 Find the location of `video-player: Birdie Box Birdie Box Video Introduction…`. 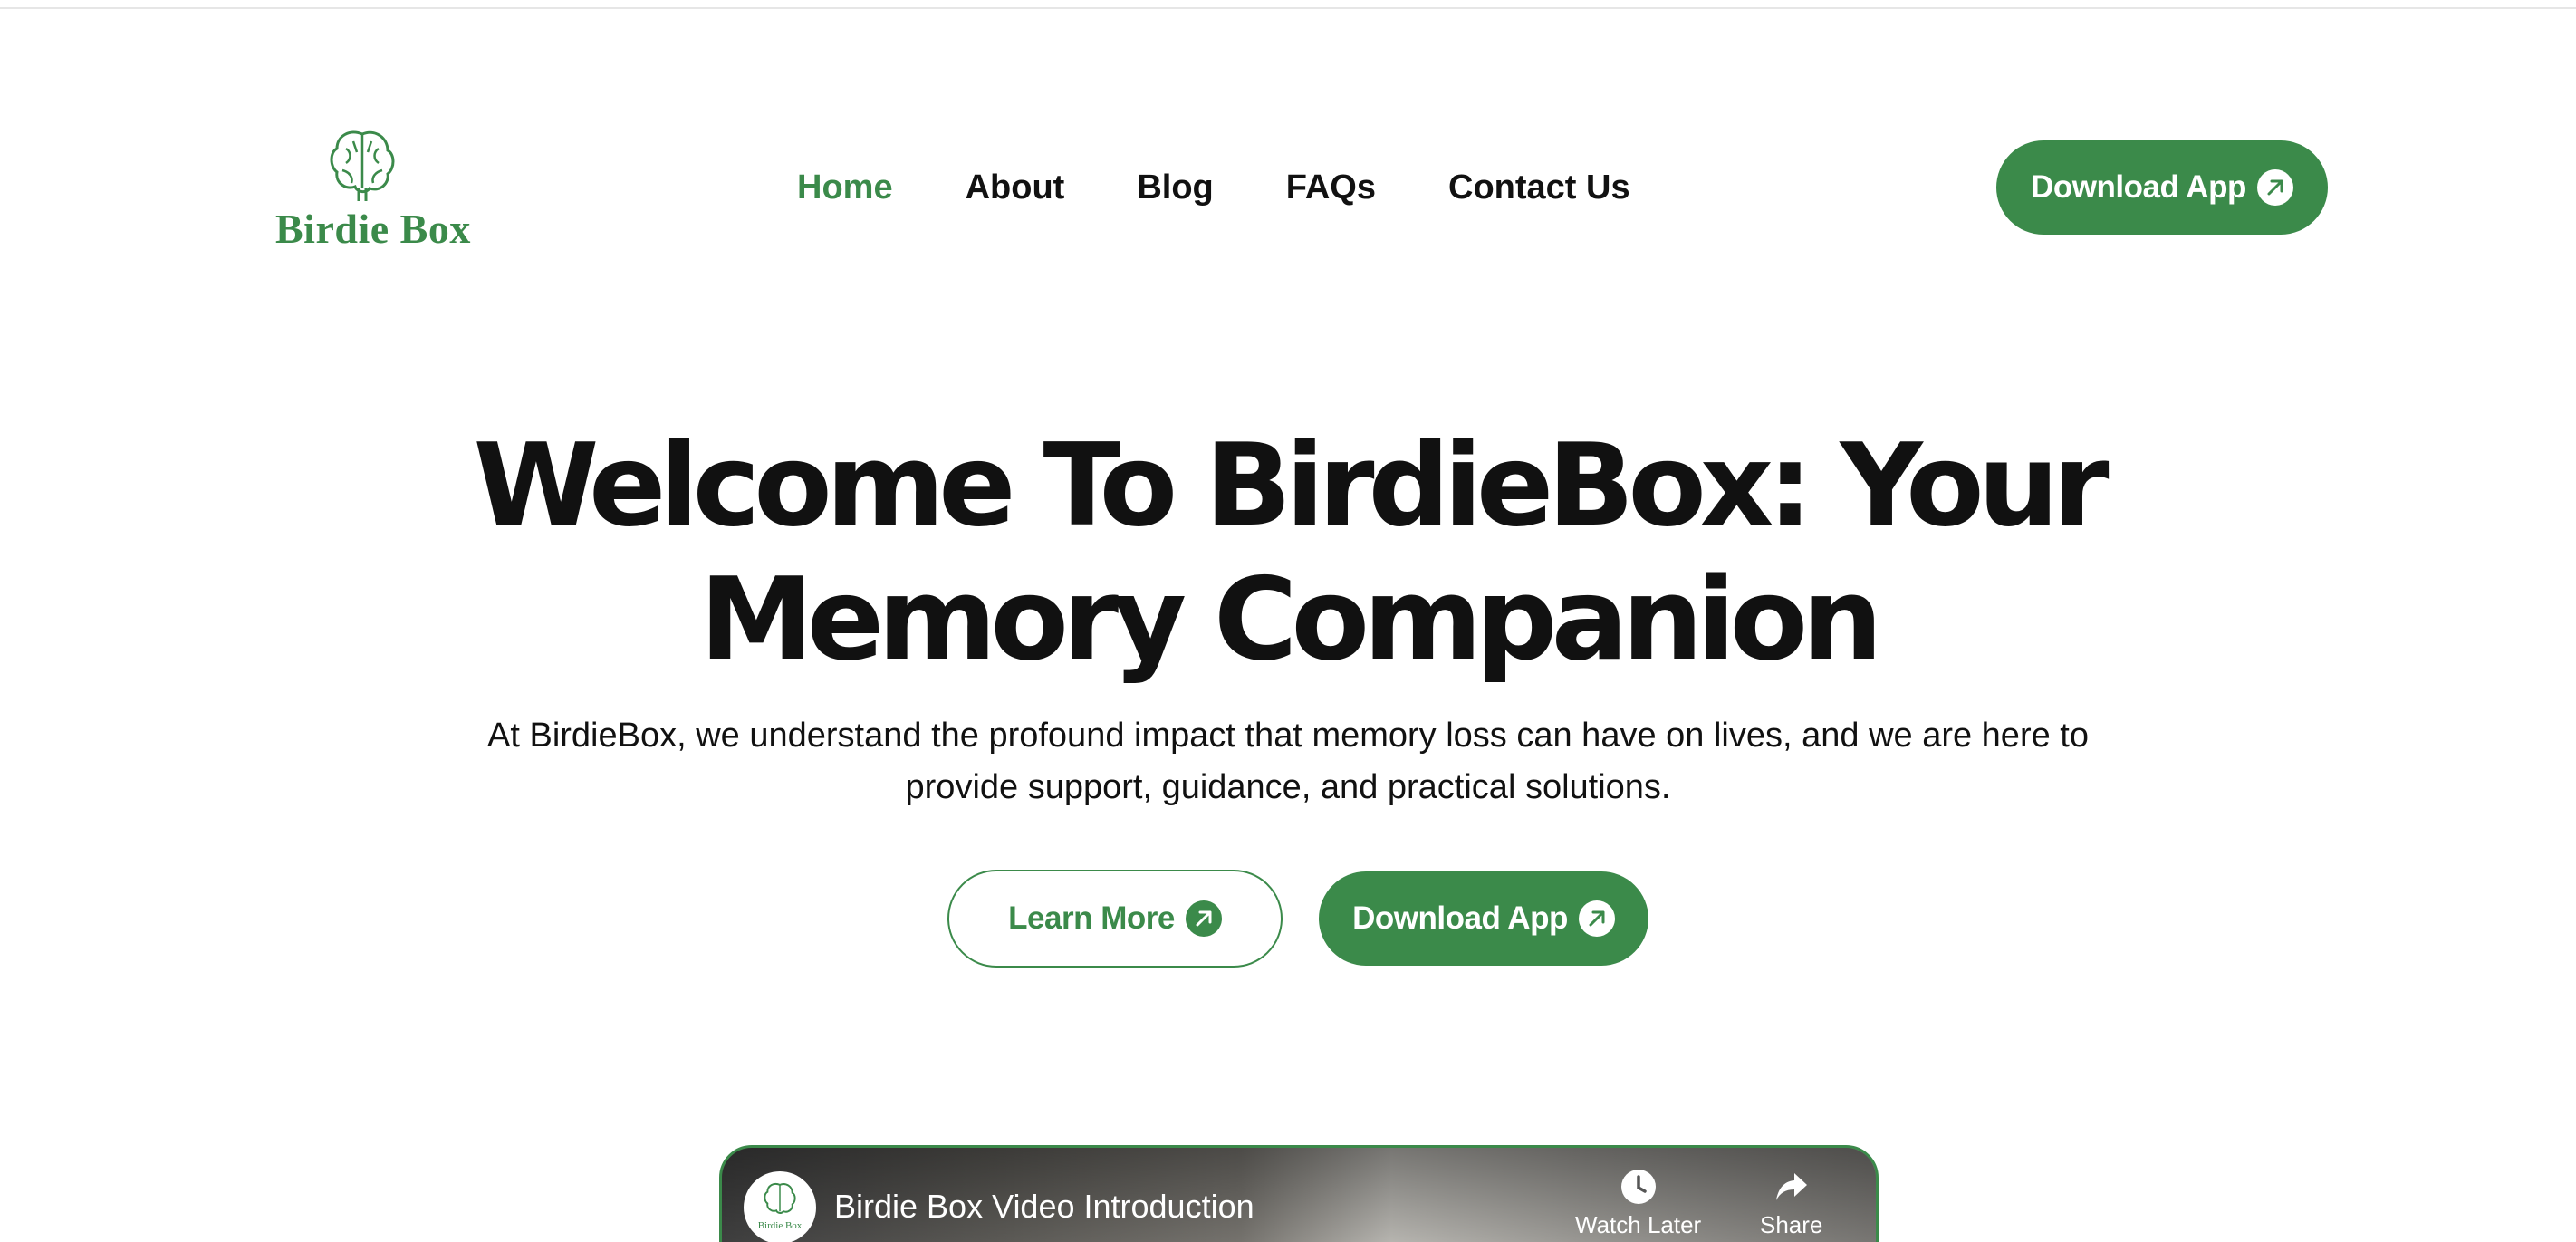

video-player: Birdie Box Birdie Box Video Introduction… is located at coordinates (1299, 1193).